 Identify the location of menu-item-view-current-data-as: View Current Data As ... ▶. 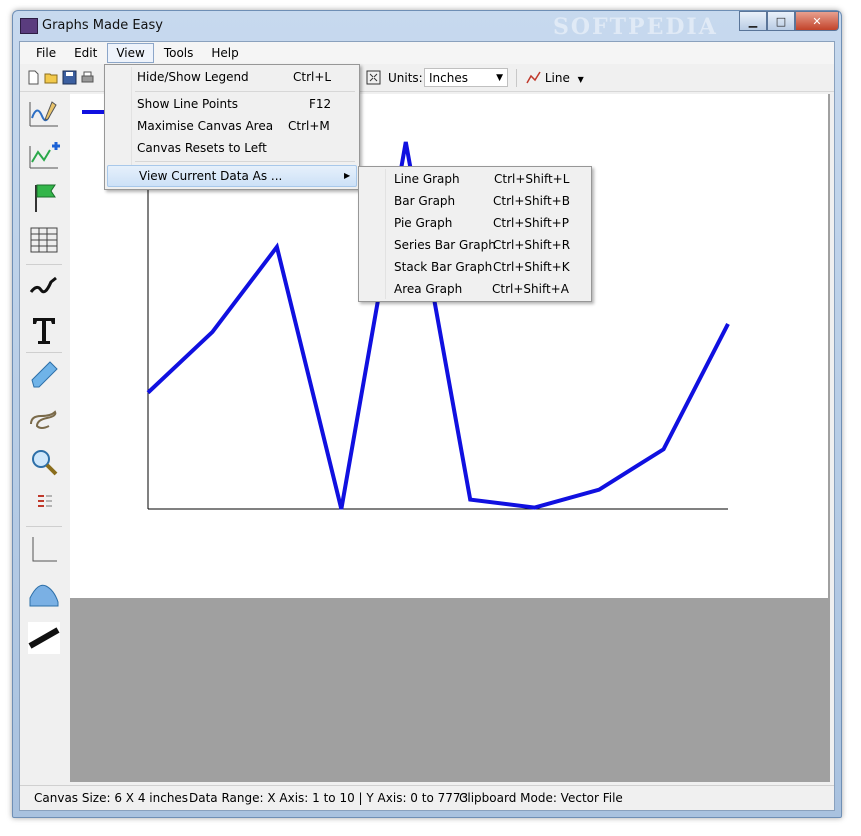
(232, 176).